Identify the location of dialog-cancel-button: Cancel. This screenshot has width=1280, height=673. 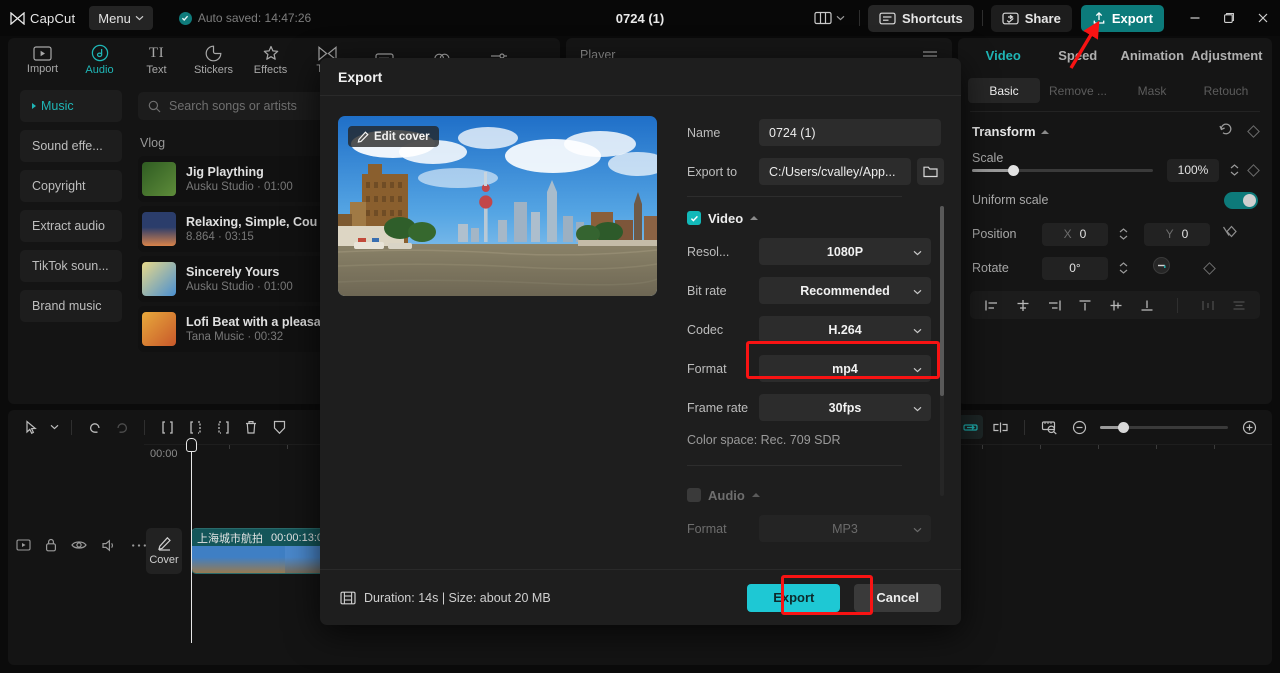
(897, 597).